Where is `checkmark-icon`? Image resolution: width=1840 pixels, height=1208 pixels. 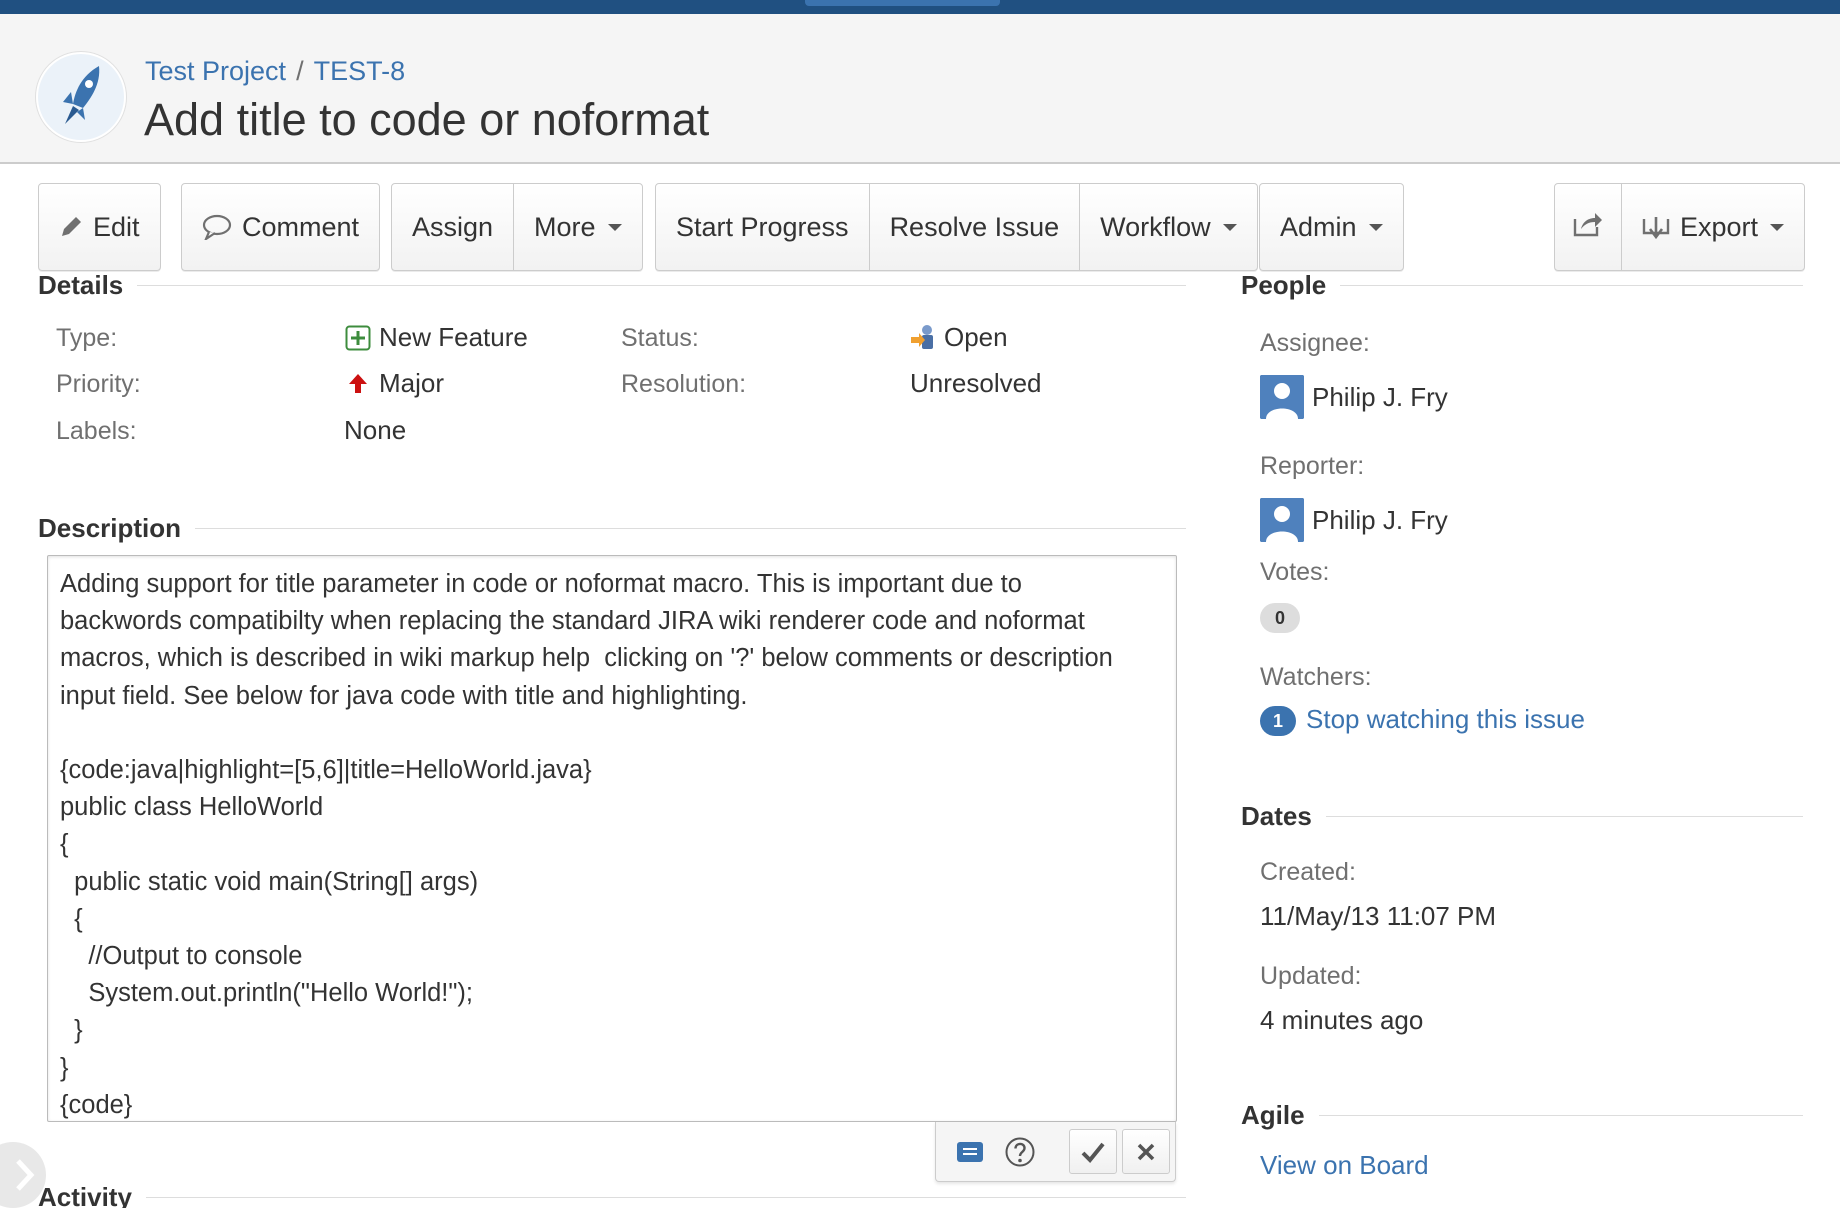 checkmark-icon is located at coordinates (1093, 1152).